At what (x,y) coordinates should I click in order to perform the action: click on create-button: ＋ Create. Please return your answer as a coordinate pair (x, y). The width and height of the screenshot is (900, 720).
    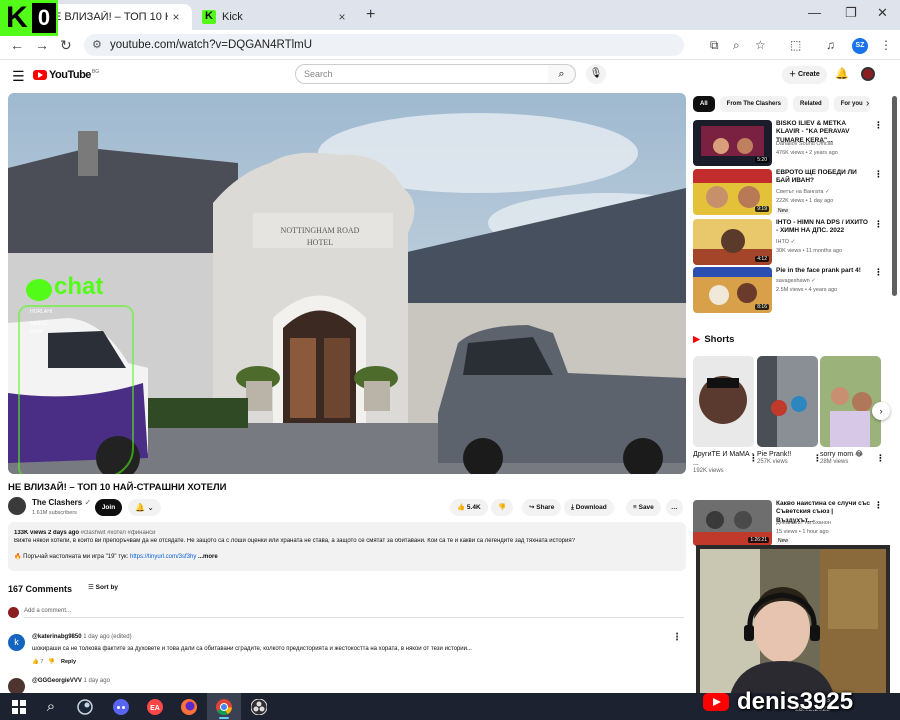
    Looking at the image, I should click on (804, 75).